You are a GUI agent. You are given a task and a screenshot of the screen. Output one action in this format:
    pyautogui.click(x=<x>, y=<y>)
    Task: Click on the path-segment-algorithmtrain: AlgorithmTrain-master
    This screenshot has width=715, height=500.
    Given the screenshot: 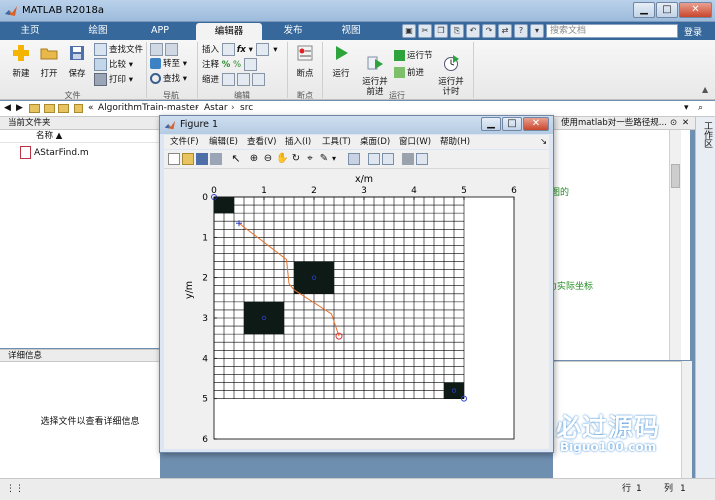 What is the action you would take?
    pyautogui.click(x=148, y=108)
    